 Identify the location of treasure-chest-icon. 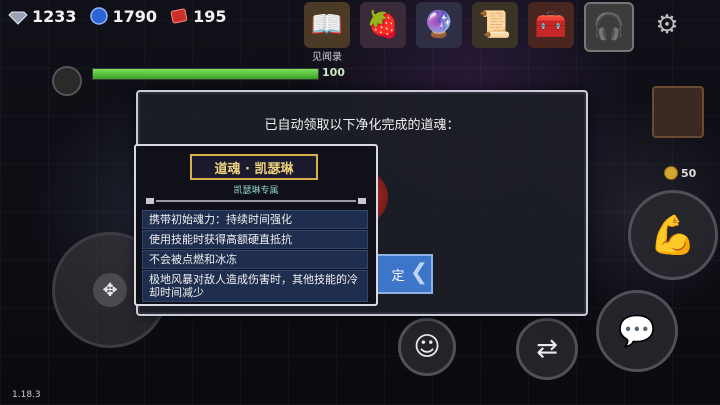
(678, 112).